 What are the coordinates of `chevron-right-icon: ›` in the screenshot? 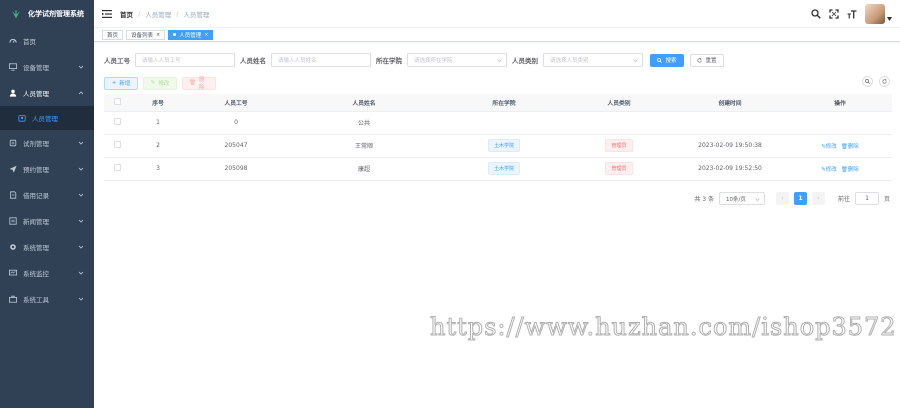 It's located at (818, 198).